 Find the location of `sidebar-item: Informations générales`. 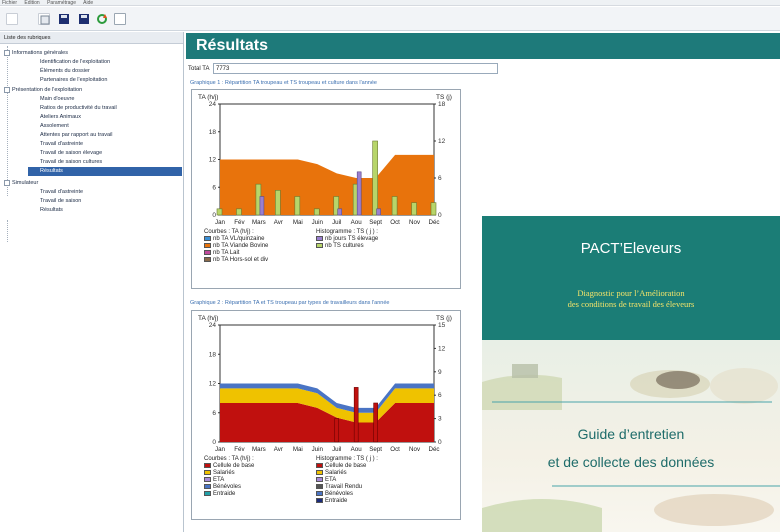

sidebar-item: Informations générales is located at coordinates (40, 53).